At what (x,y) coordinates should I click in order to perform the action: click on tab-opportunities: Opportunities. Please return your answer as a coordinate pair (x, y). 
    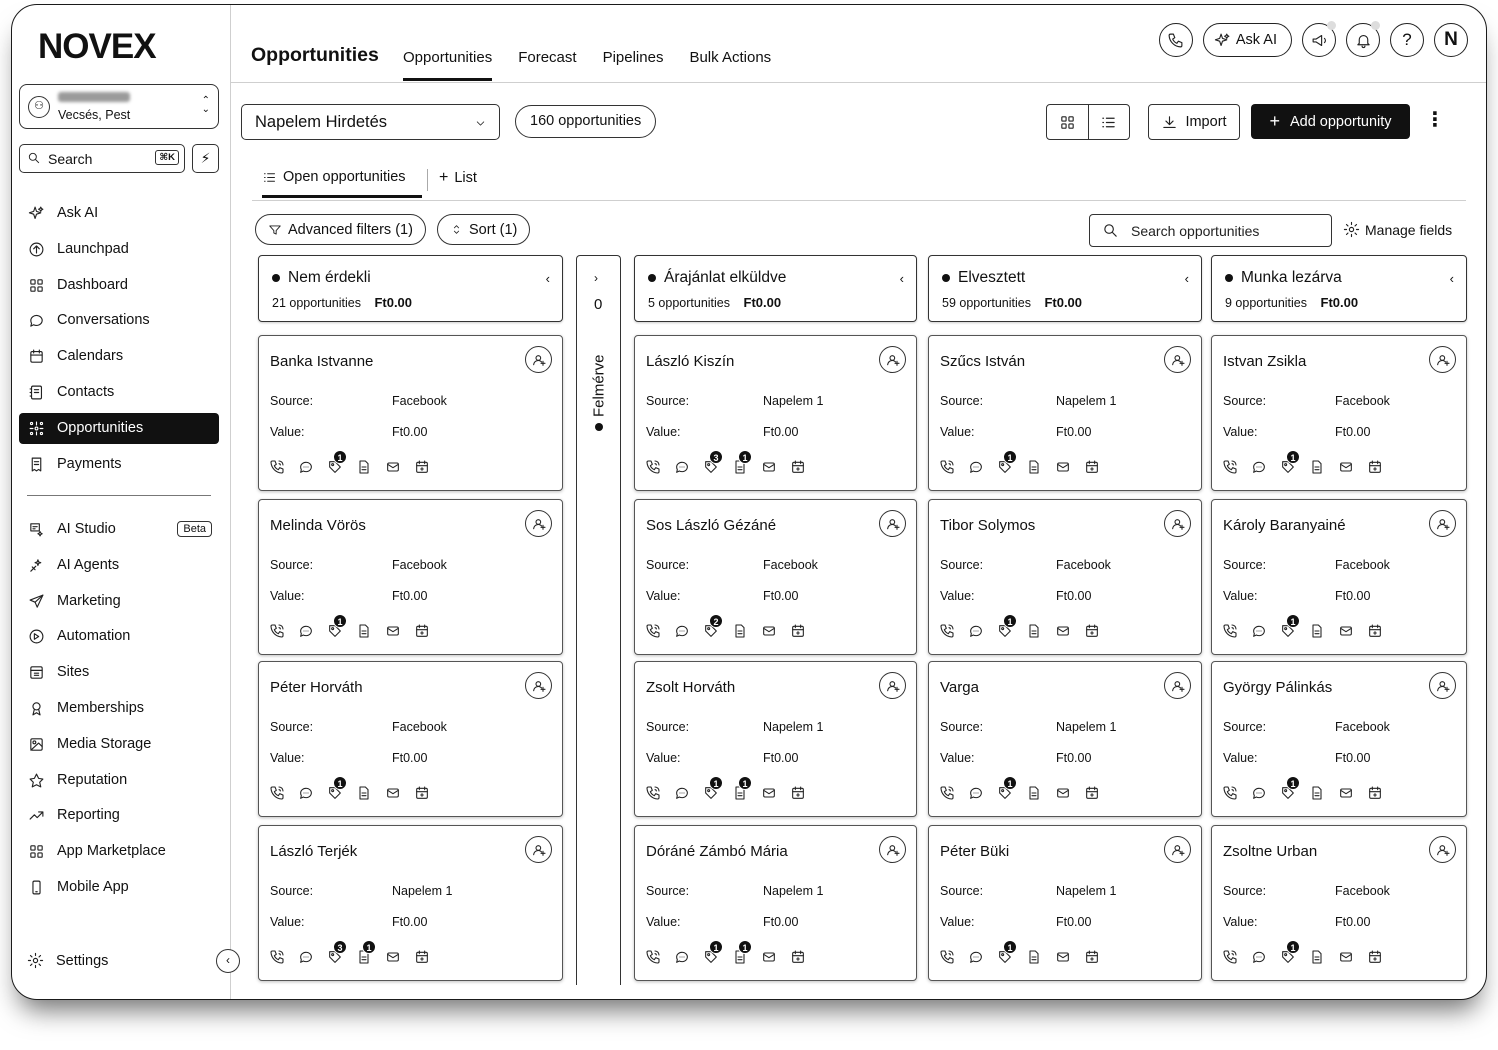
    Looking at the image, I should click on (448, 65).